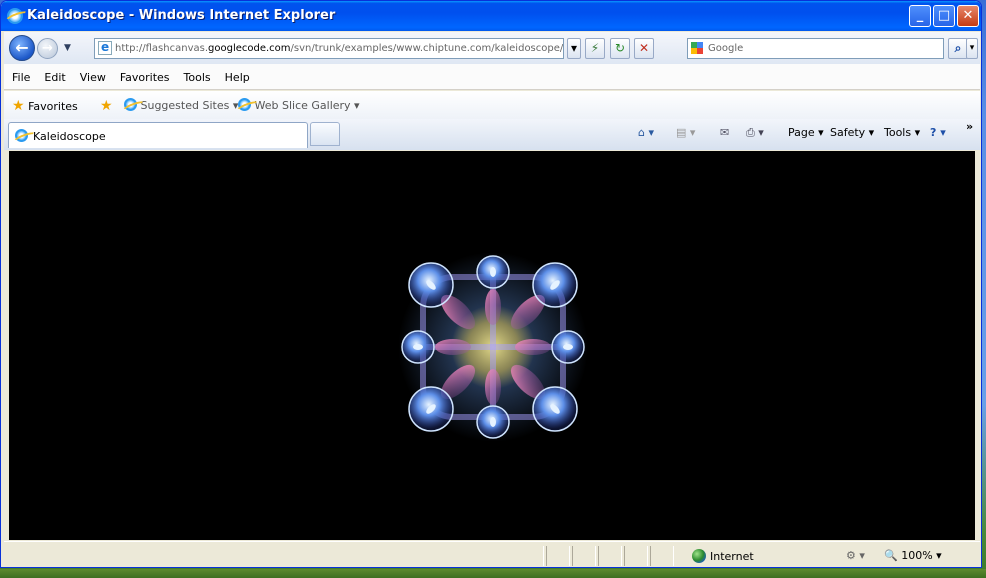  What do you see at coordinates (806, 132) in the screenshot?
I see `page-menu: Page ▾` at bounding box center [806, 132].